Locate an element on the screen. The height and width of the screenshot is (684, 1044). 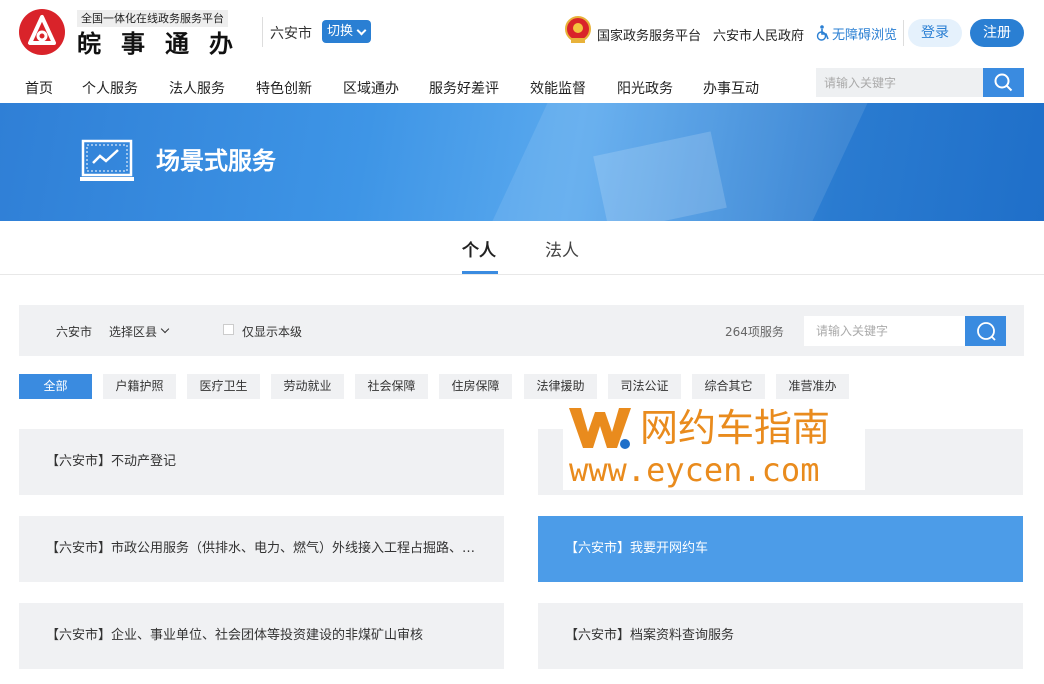
city-switch-button: 切换 is located at coordinates (346, 31).